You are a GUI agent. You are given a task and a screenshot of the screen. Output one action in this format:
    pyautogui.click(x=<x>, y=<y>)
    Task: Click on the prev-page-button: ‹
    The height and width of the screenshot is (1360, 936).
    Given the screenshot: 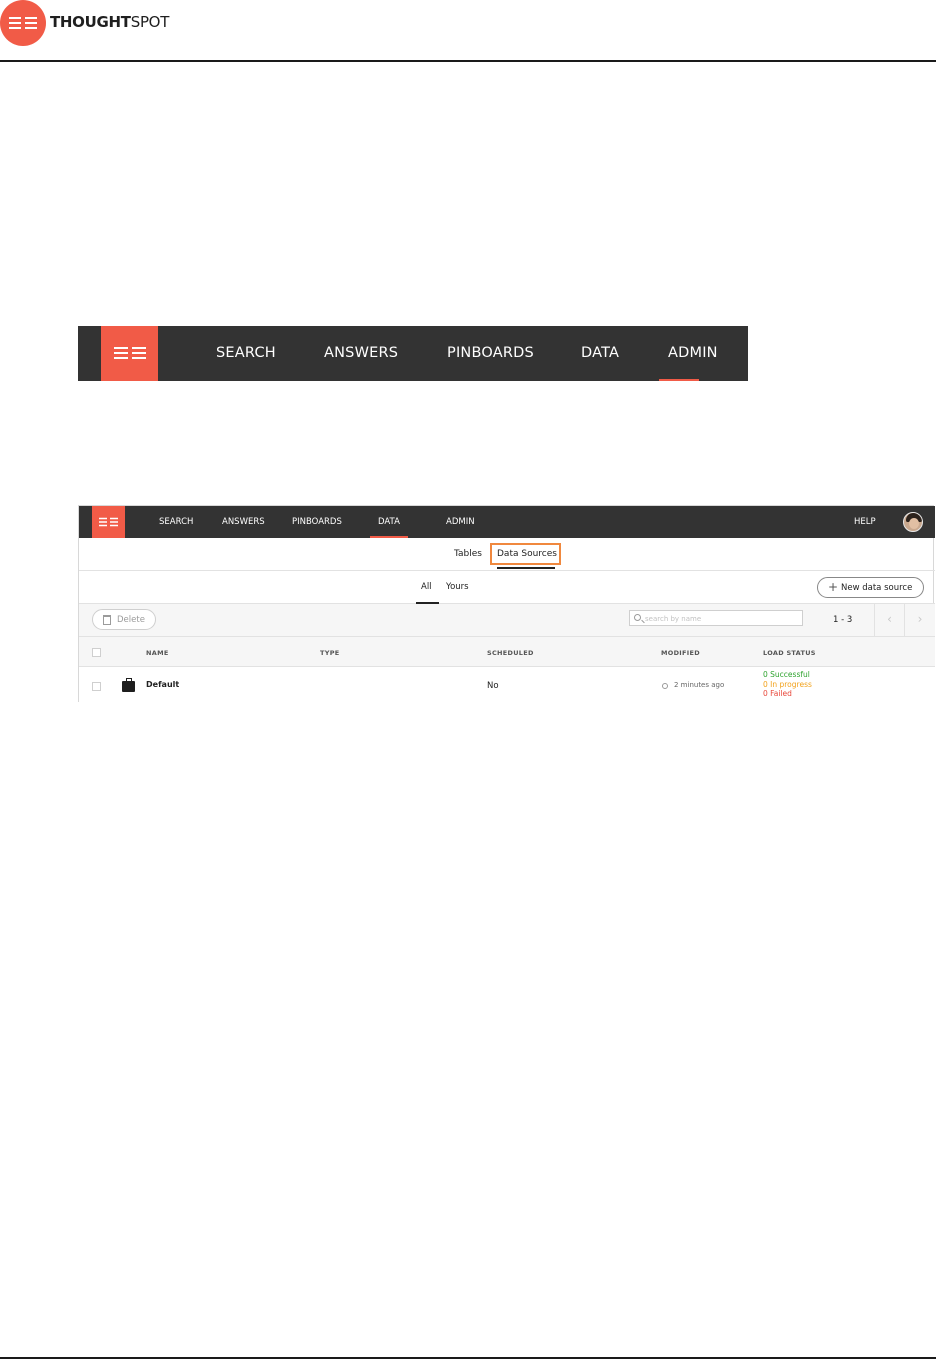 What is the action you would take?
    pyautogui.click(x=889, y=620)
    